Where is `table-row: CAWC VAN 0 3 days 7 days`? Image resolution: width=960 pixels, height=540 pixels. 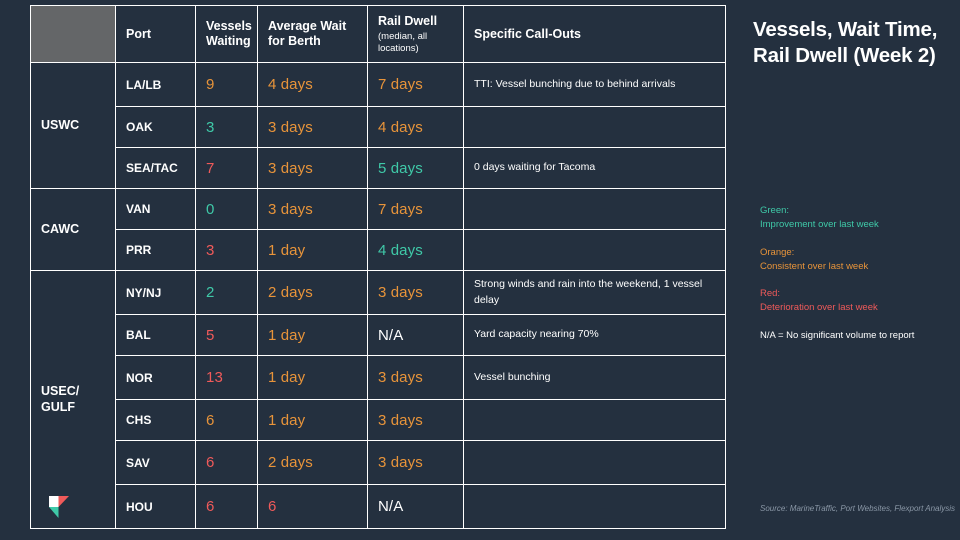 table-row: CAWC VAN 0 3 days 7 days is located at coordinates (378, 229).